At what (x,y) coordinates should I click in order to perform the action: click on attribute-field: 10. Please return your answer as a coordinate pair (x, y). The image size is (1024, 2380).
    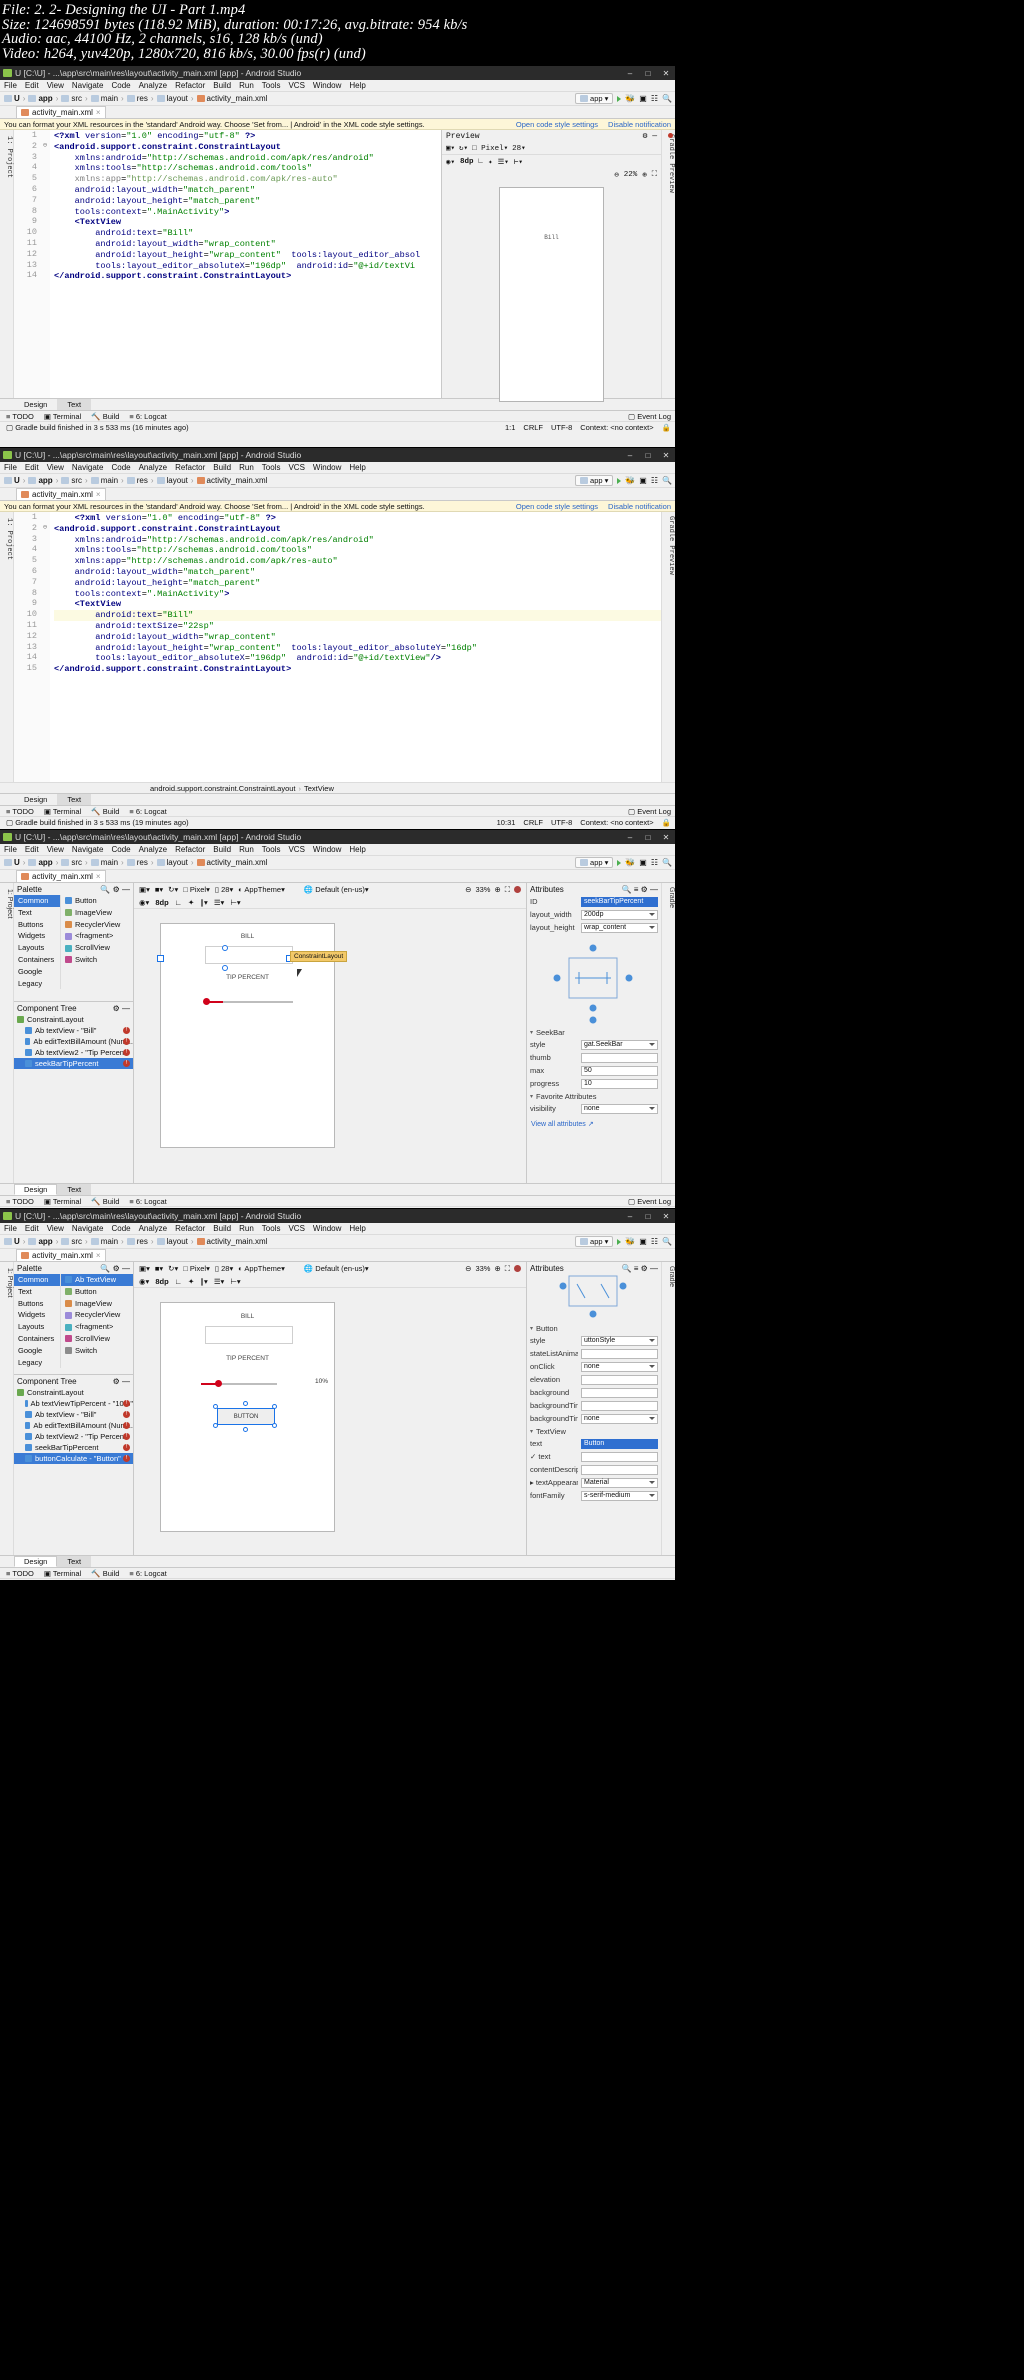
    Looking at the image, I should click on (619, 1083).